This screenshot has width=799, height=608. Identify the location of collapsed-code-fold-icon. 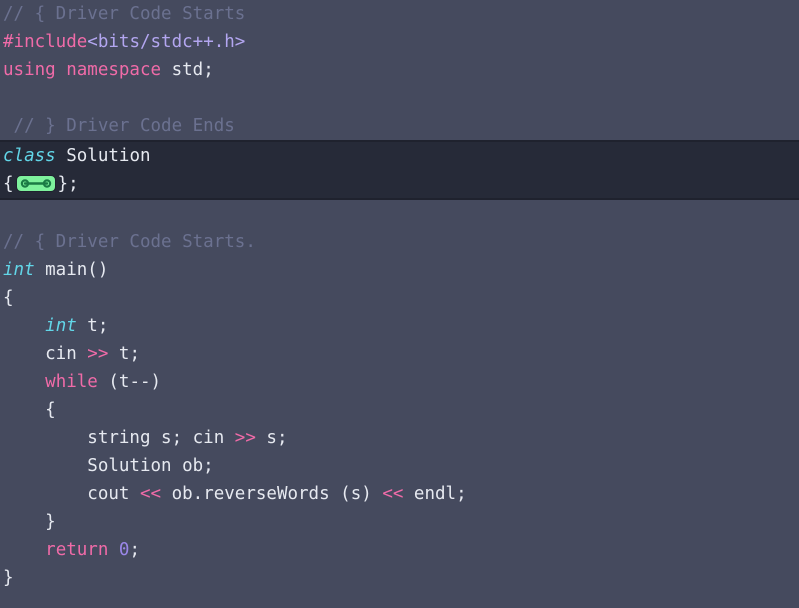
(35, 183).